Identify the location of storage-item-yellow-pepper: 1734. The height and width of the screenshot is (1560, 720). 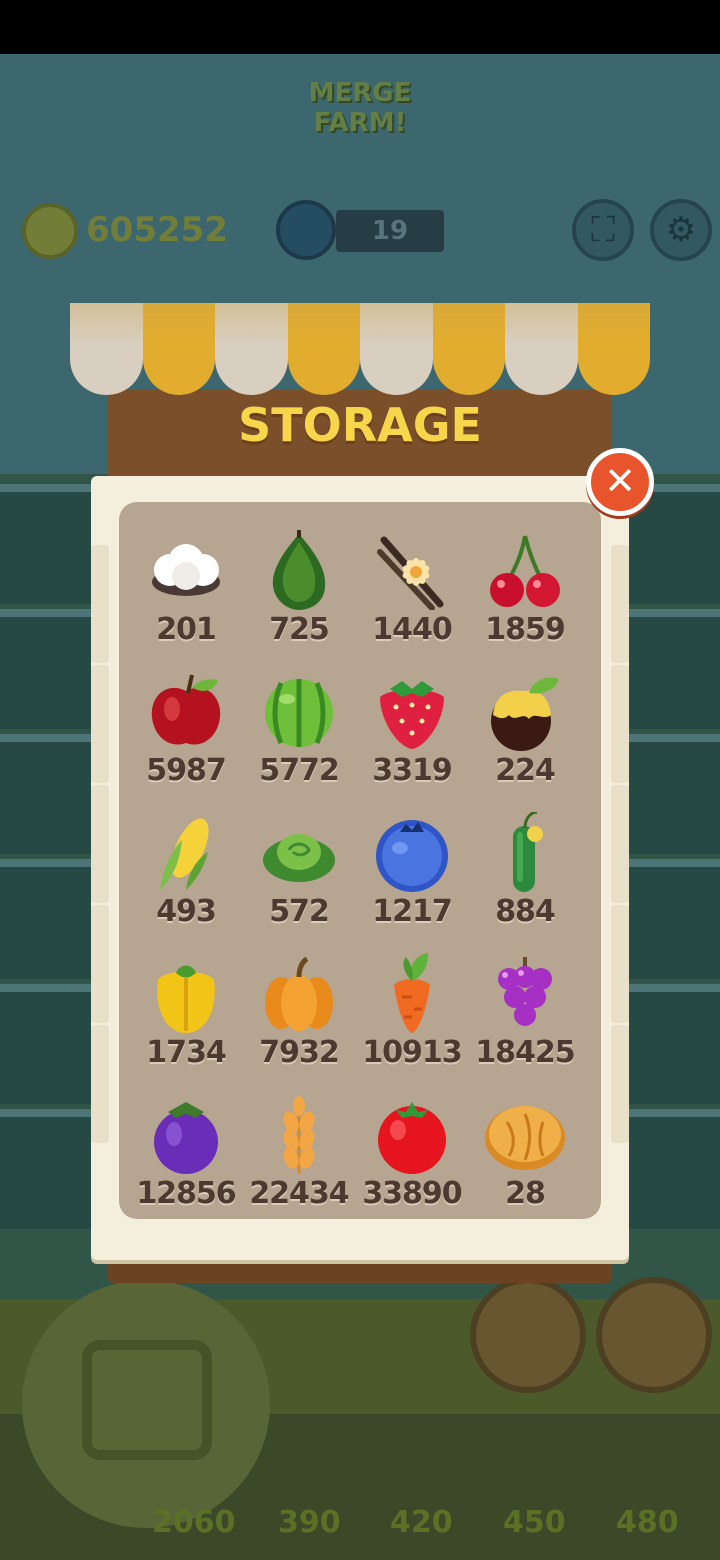
(186, 1015).